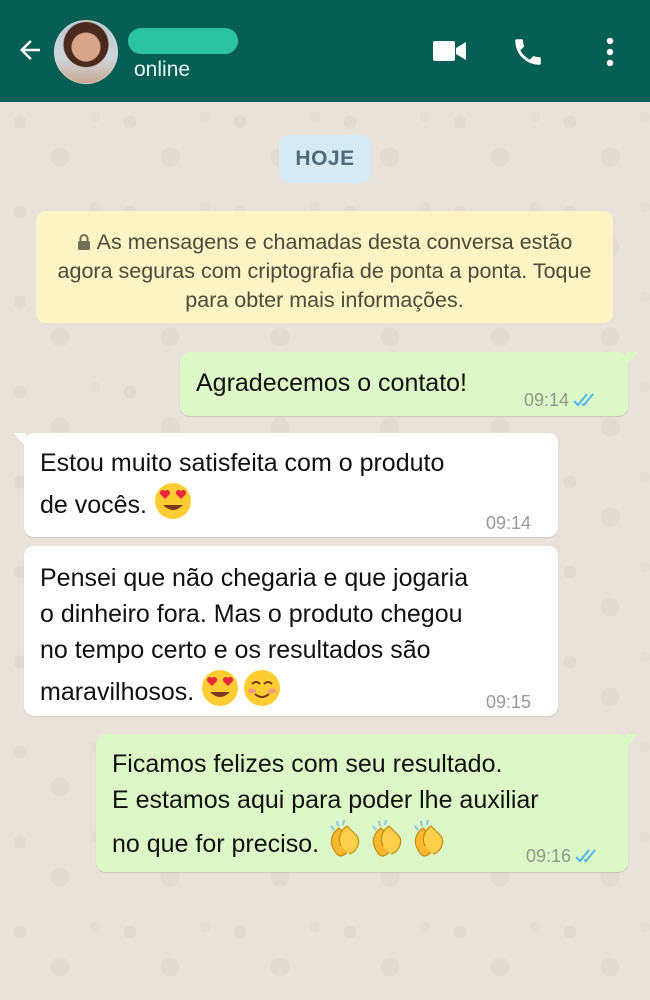  I want to click on contact-avatar, so click(86, 52).